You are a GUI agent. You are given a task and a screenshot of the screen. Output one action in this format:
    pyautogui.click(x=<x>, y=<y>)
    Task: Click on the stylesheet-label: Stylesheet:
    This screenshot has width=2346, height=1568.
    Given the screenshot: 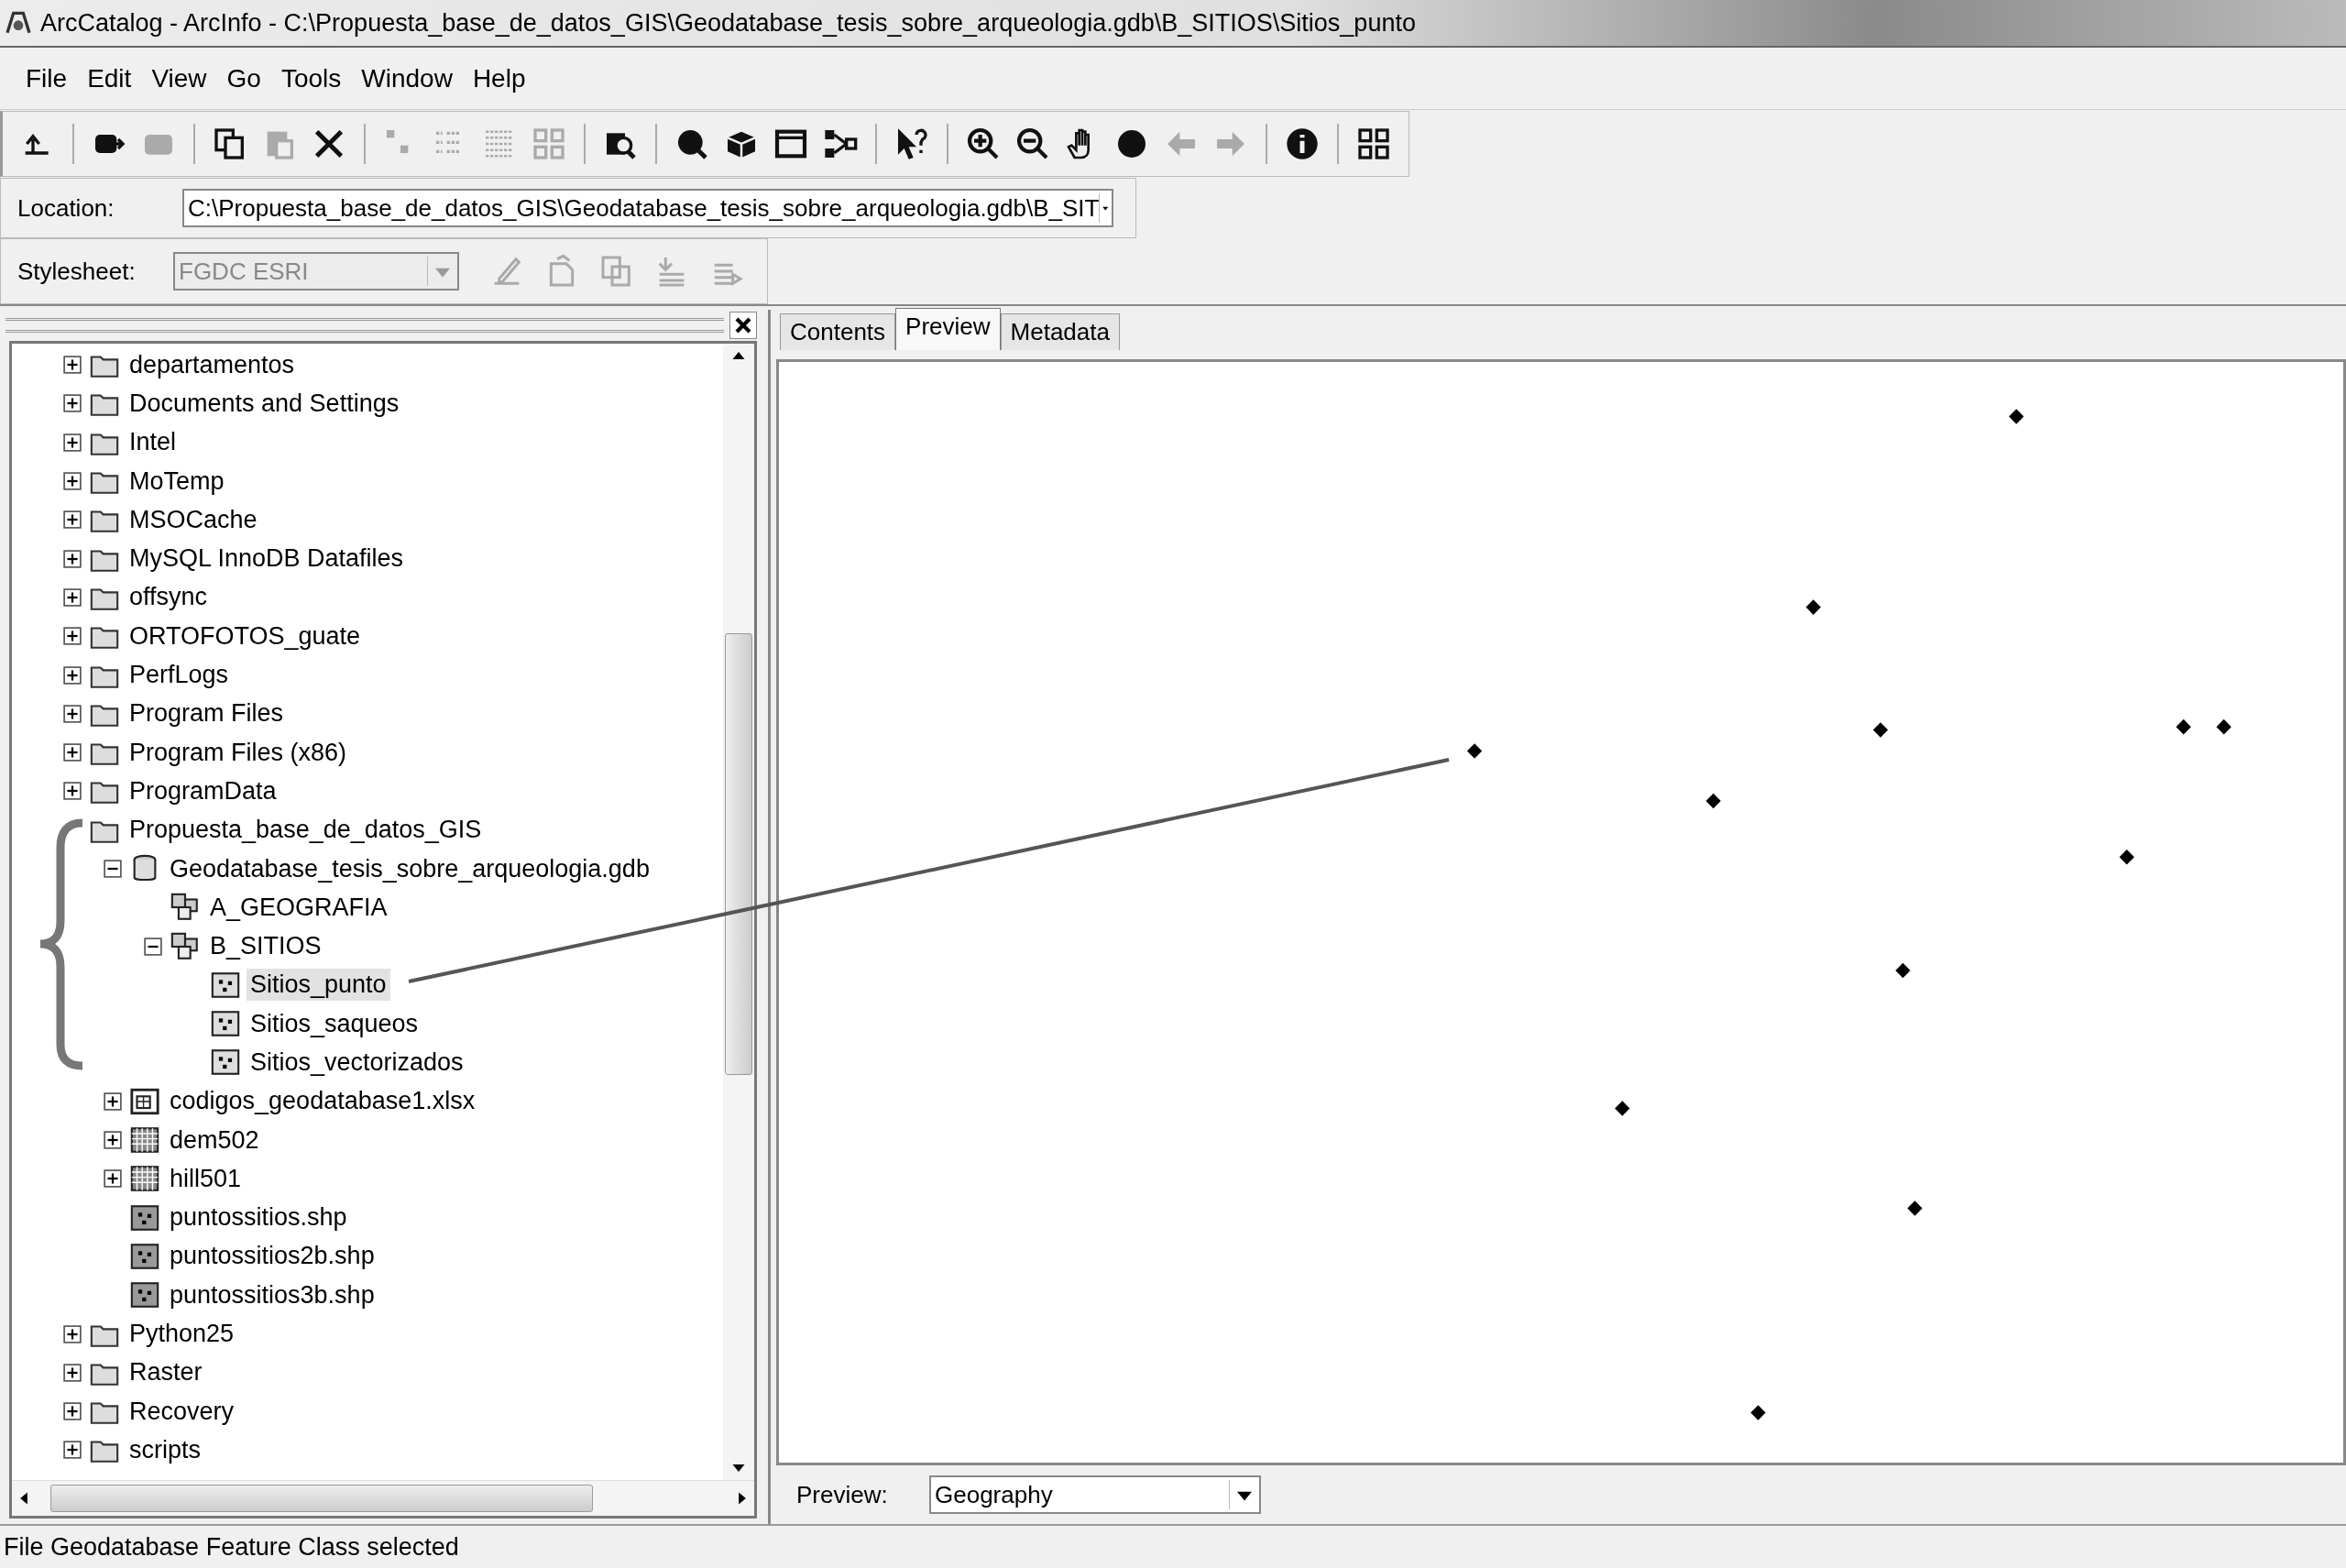 What is the action you would take?
    pyautogui.click(x=77, y=271)
    